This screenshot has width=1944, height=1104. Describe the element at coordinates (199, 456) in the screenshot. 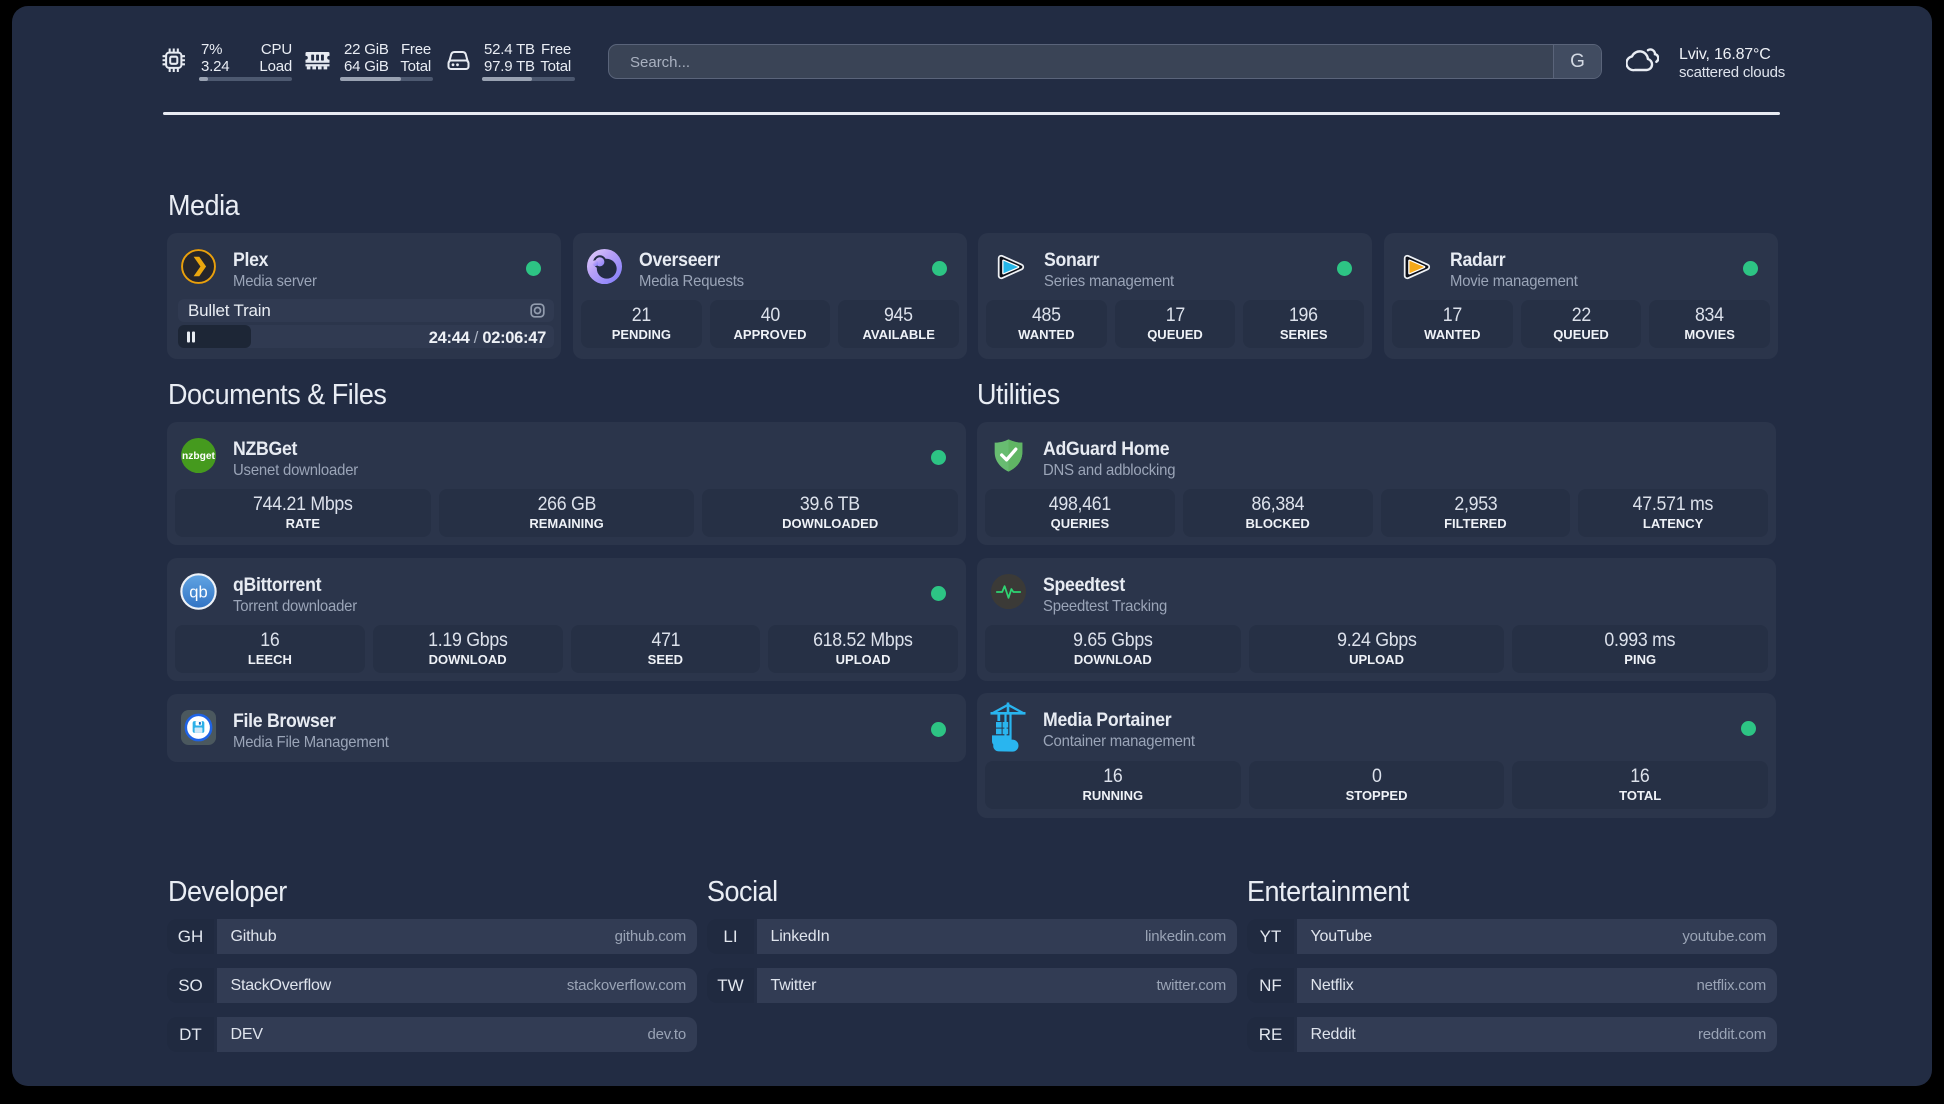

I see `svg-text: nzbget` at that location.